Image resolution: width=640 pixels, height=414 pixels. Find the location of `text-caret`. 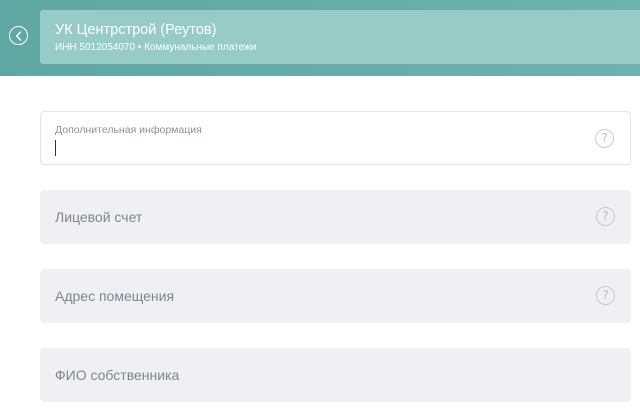

text-caret is located at coordinates (55, 148).